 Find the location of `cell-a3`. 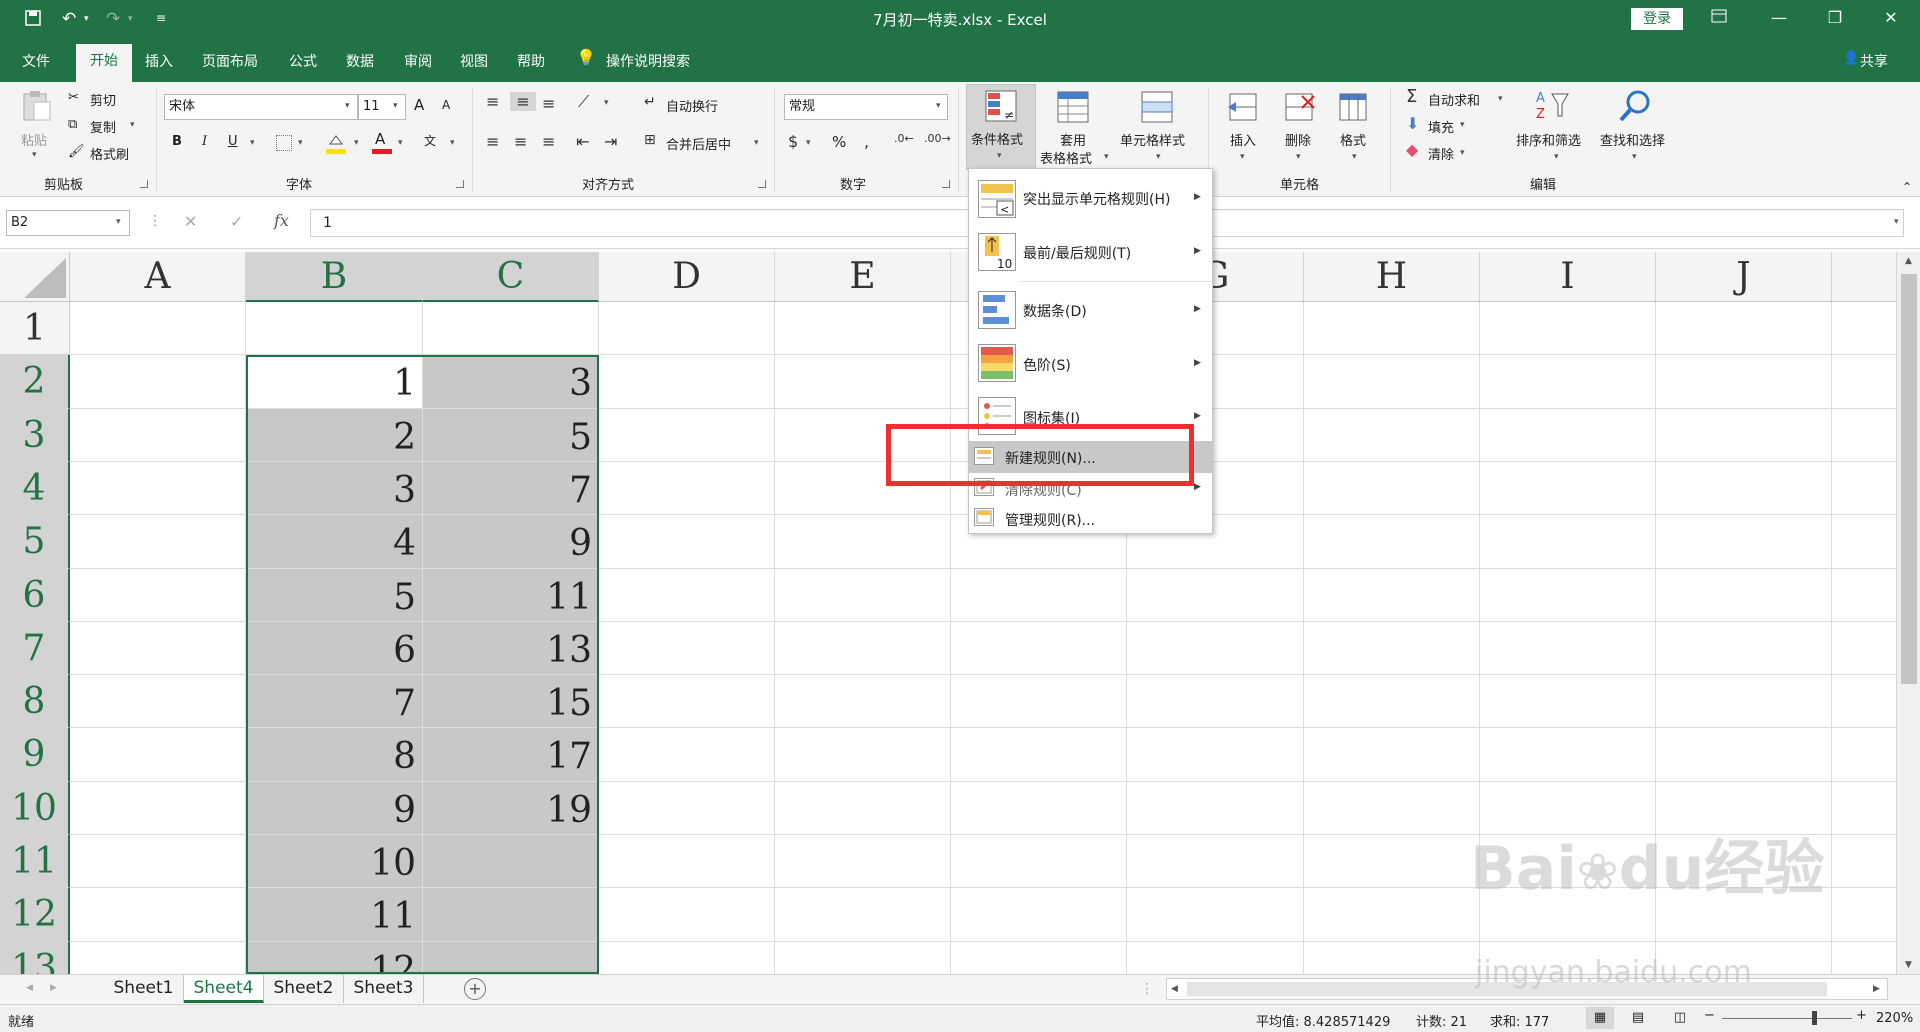

cell-a3 is located at coordinates (158, 435).